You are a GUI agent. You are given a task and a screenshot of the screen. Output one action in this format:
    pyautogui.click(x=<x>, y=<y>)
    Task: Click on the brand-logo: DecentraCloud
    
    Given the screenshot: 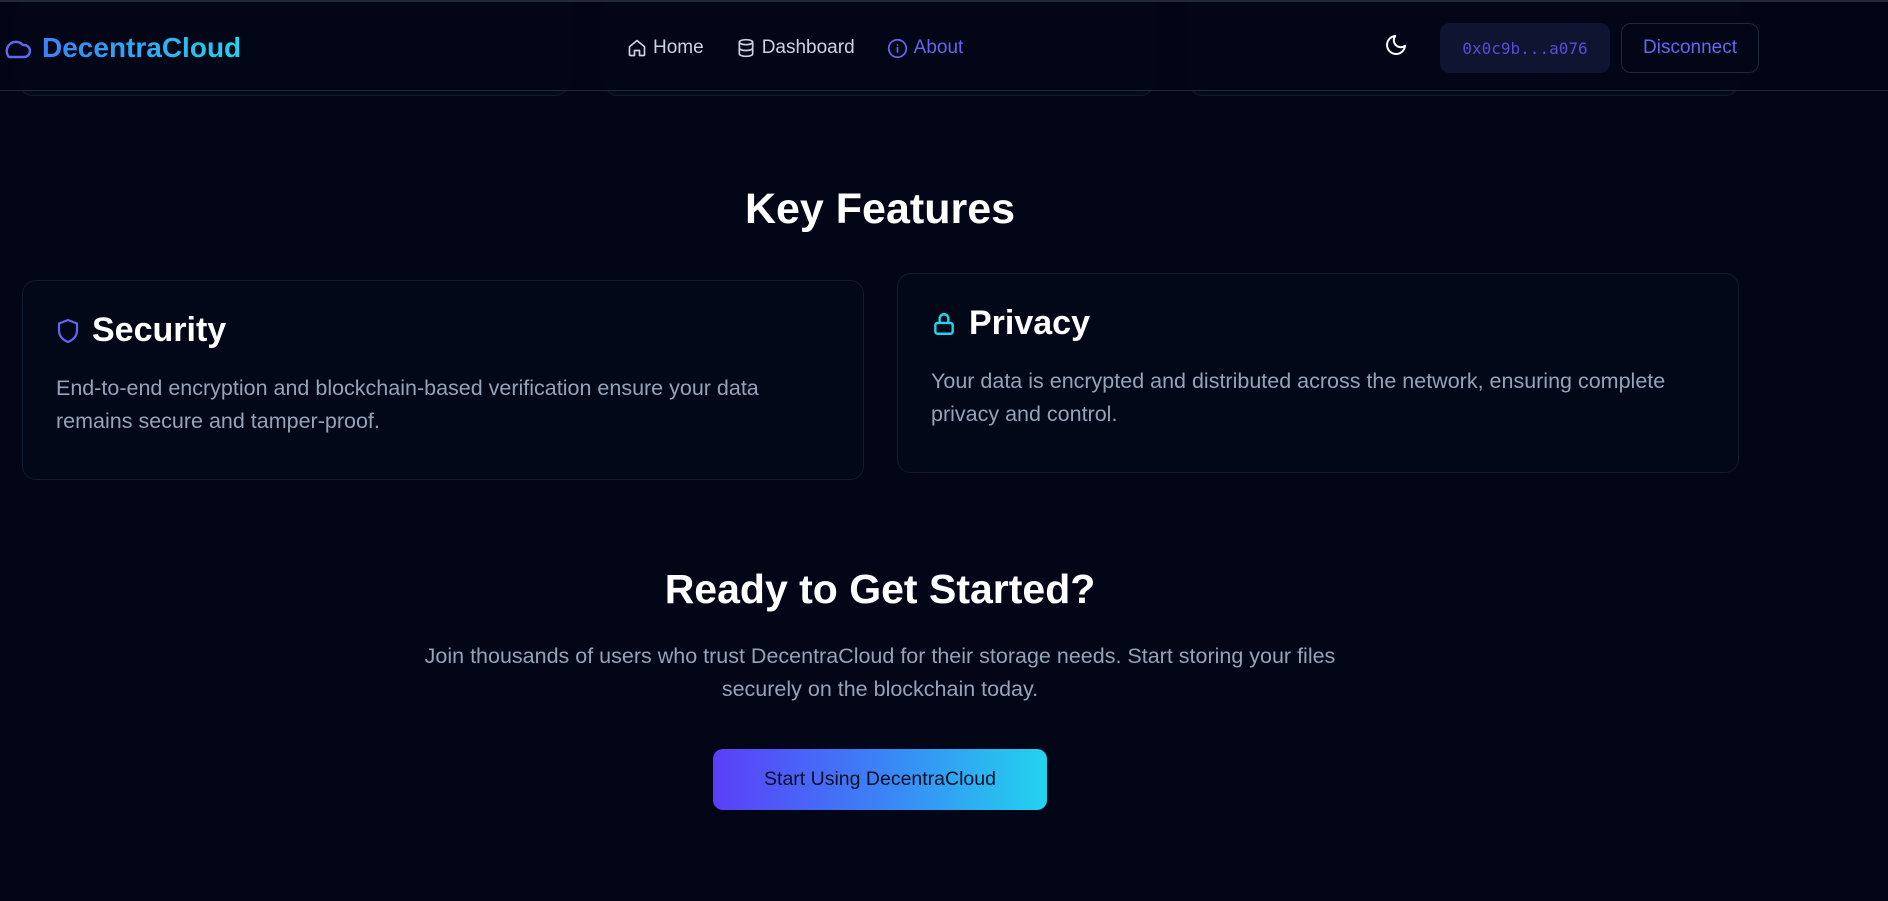 What is the action you would take?
    pyautogui.click(x=120, y=48)
    